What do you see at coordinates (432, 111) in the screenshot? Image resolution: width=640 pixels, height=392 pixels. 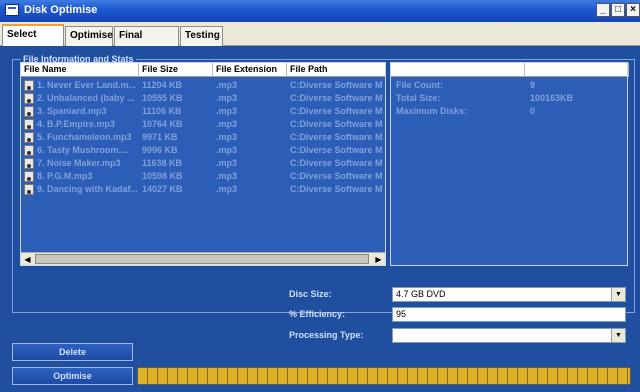 I see `stat-label: Maximum Disks:` at bounding box center [432, 111].